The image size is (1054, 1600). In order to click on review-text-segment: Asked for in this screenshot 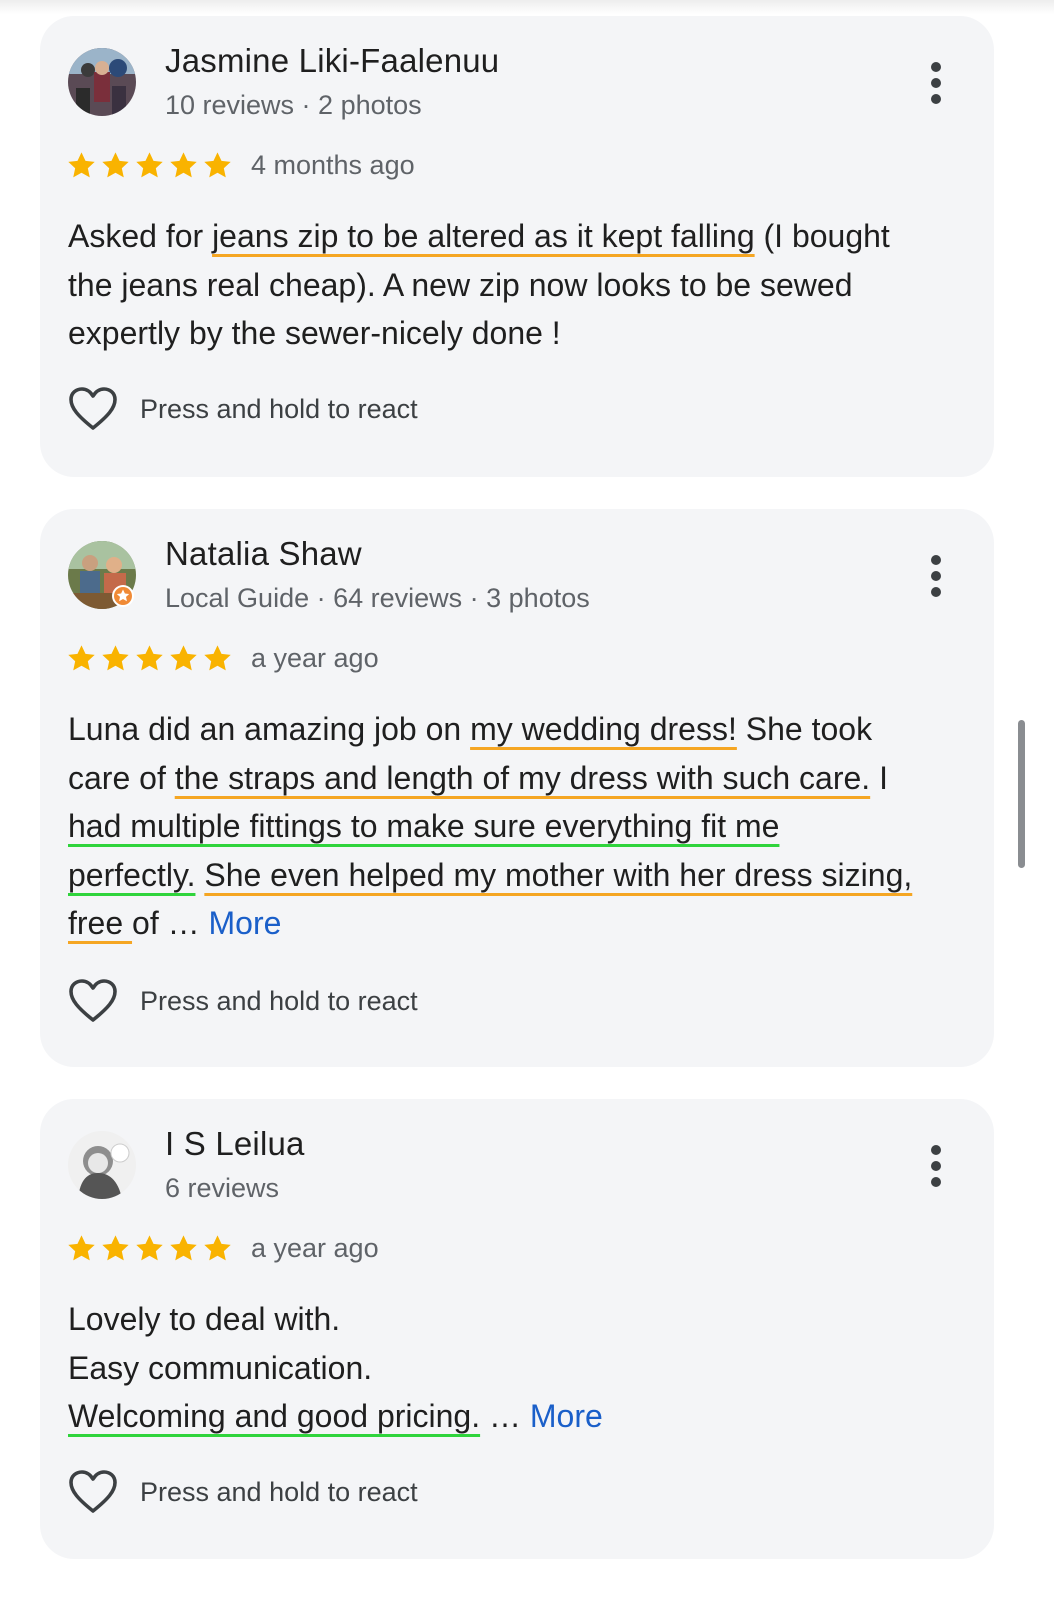, I will do `click(140, 236)`.